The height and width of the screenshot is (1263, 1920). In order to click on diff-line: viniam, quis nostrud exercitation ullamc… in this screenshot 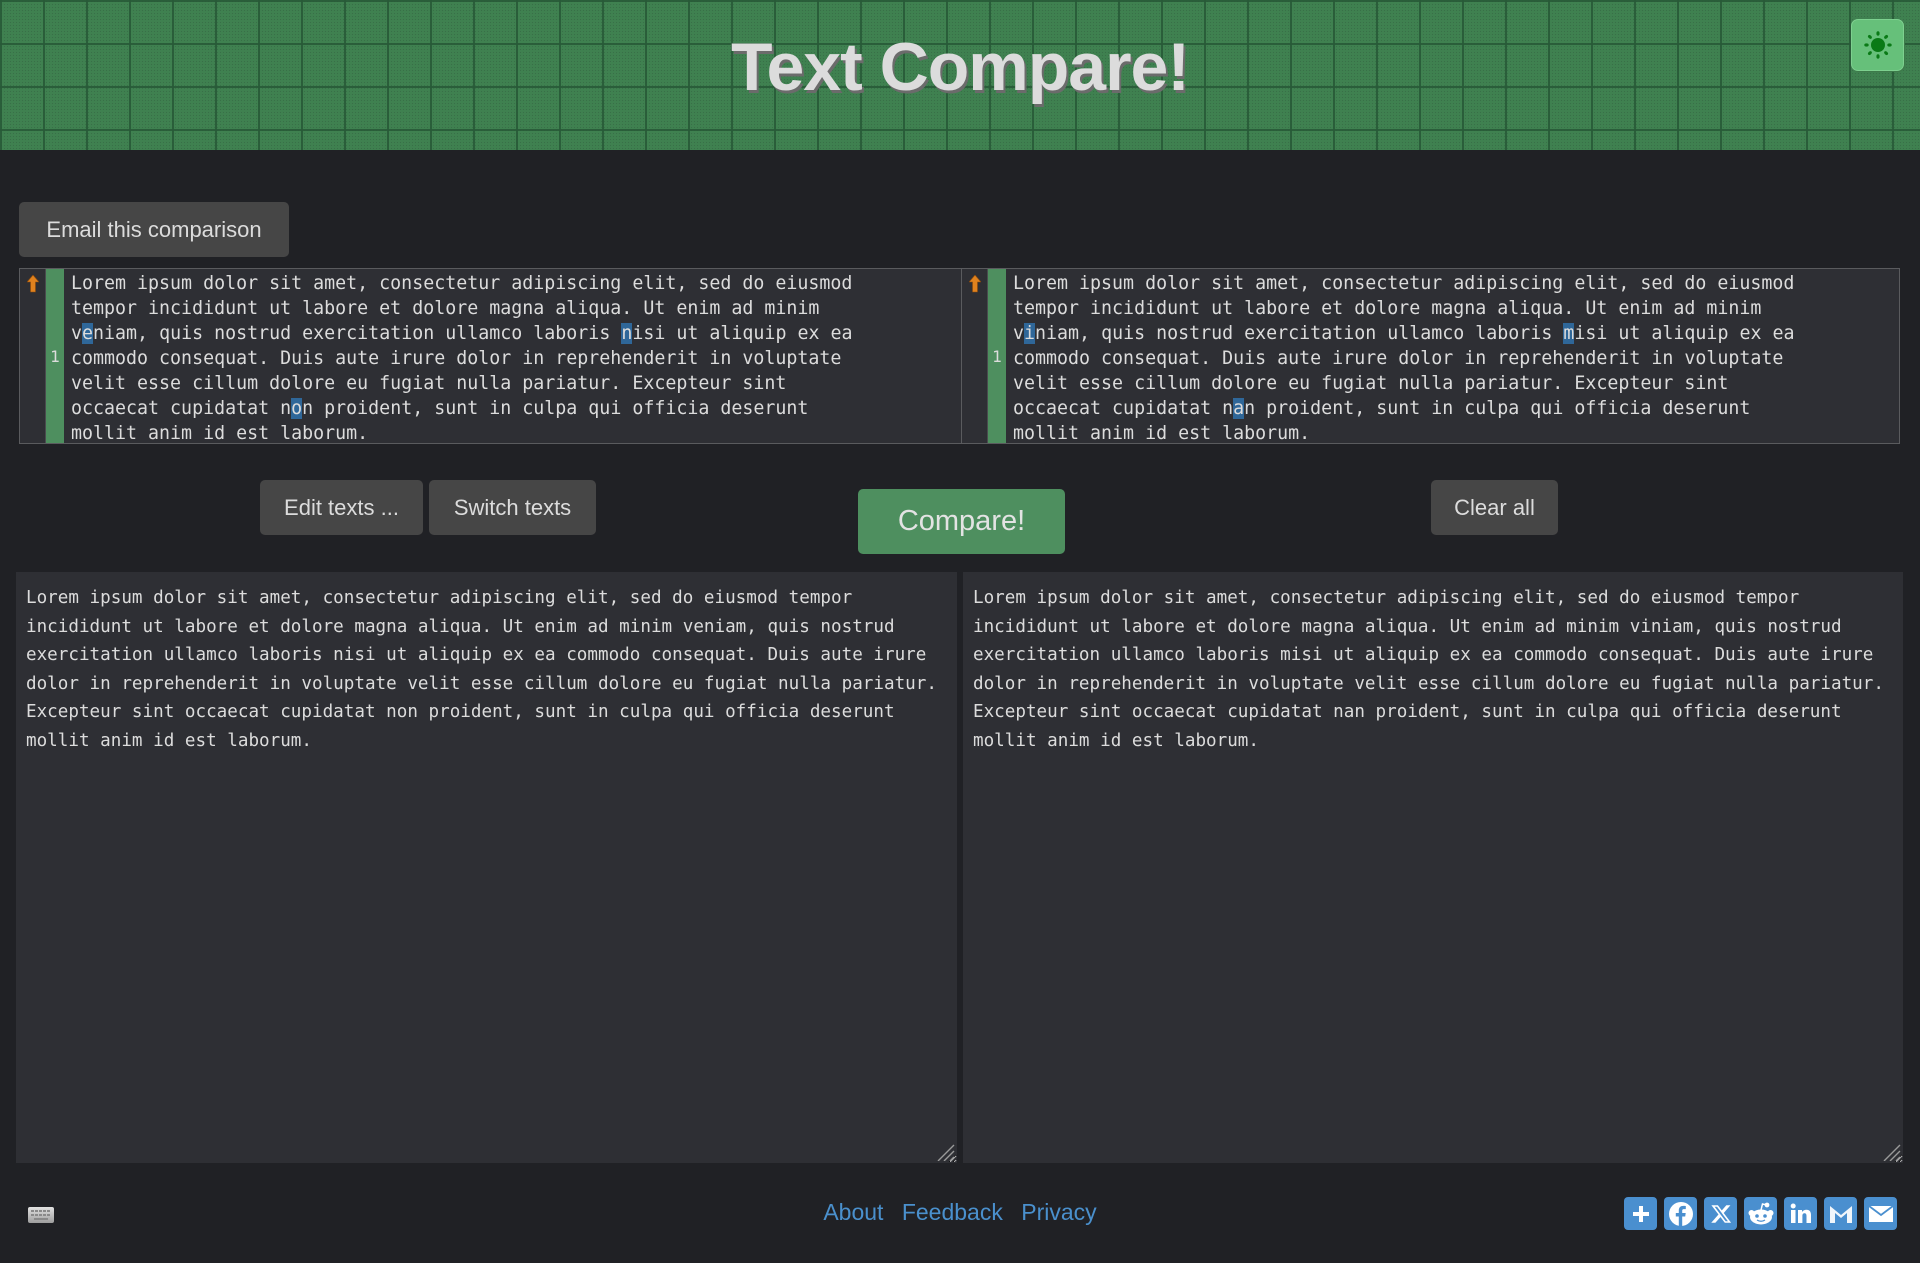, I will do `click(1403, 333)`.